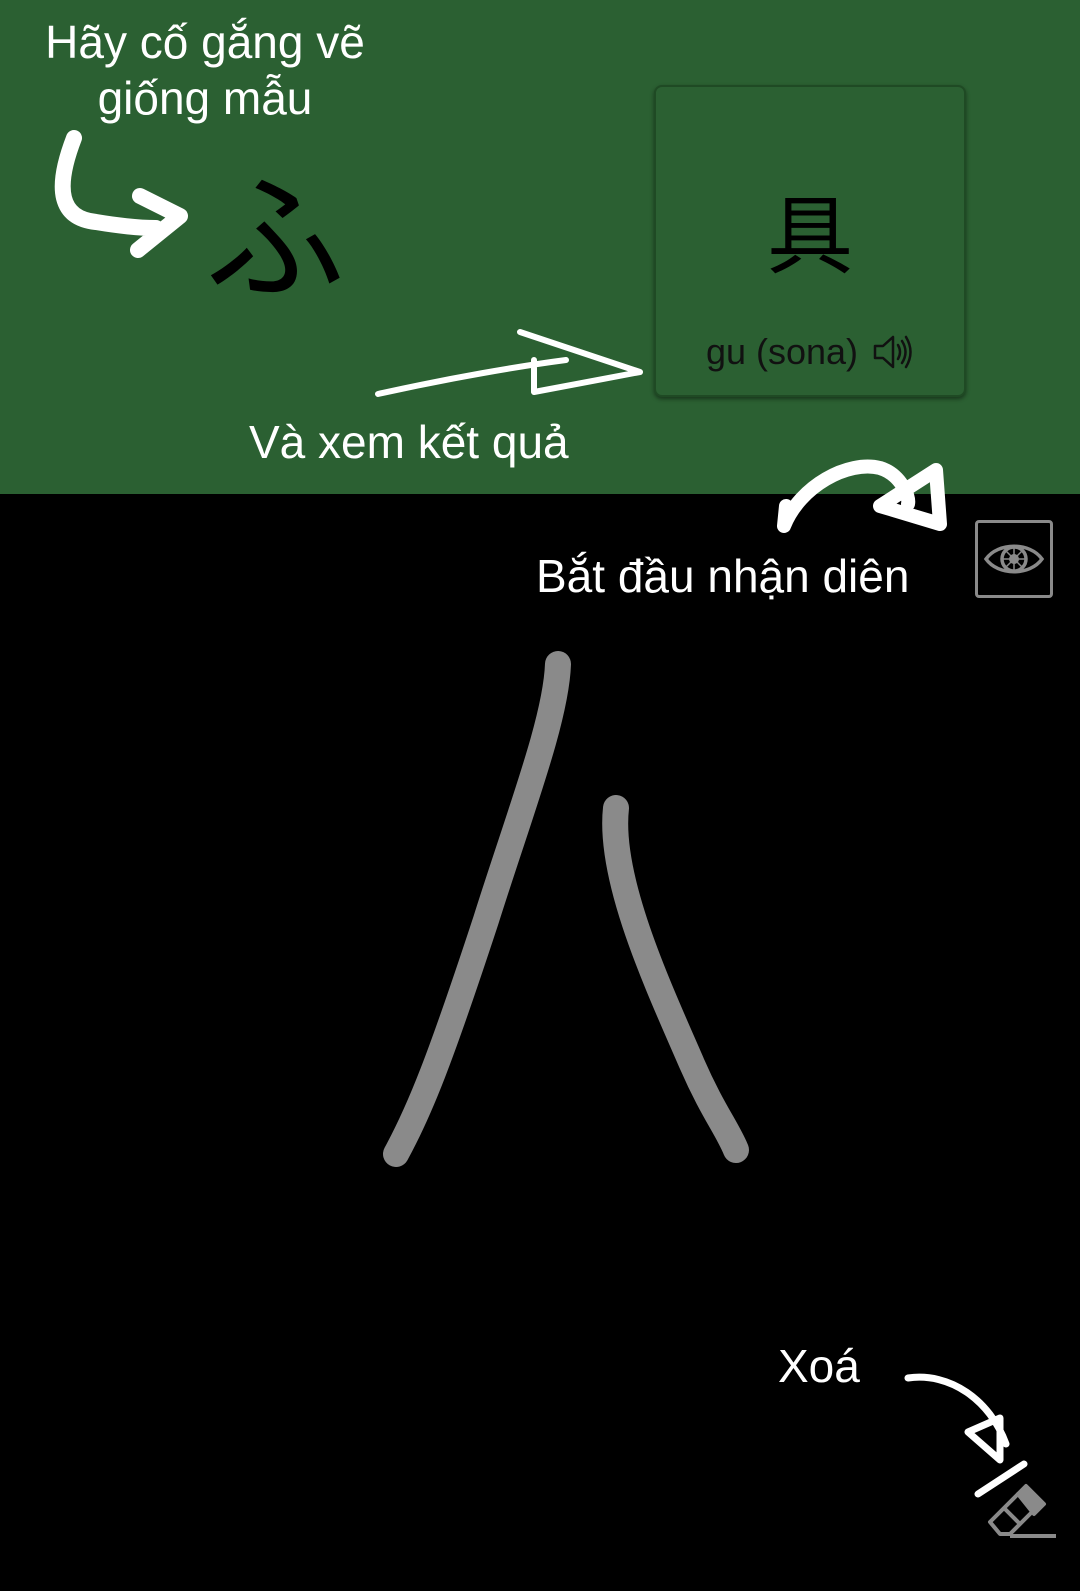 The image size is (1080, 1591). What do you see at coordinates (121, 194) in the screenshot?
I see `hook-arrow-annotation` at bounding box center [121, 194].